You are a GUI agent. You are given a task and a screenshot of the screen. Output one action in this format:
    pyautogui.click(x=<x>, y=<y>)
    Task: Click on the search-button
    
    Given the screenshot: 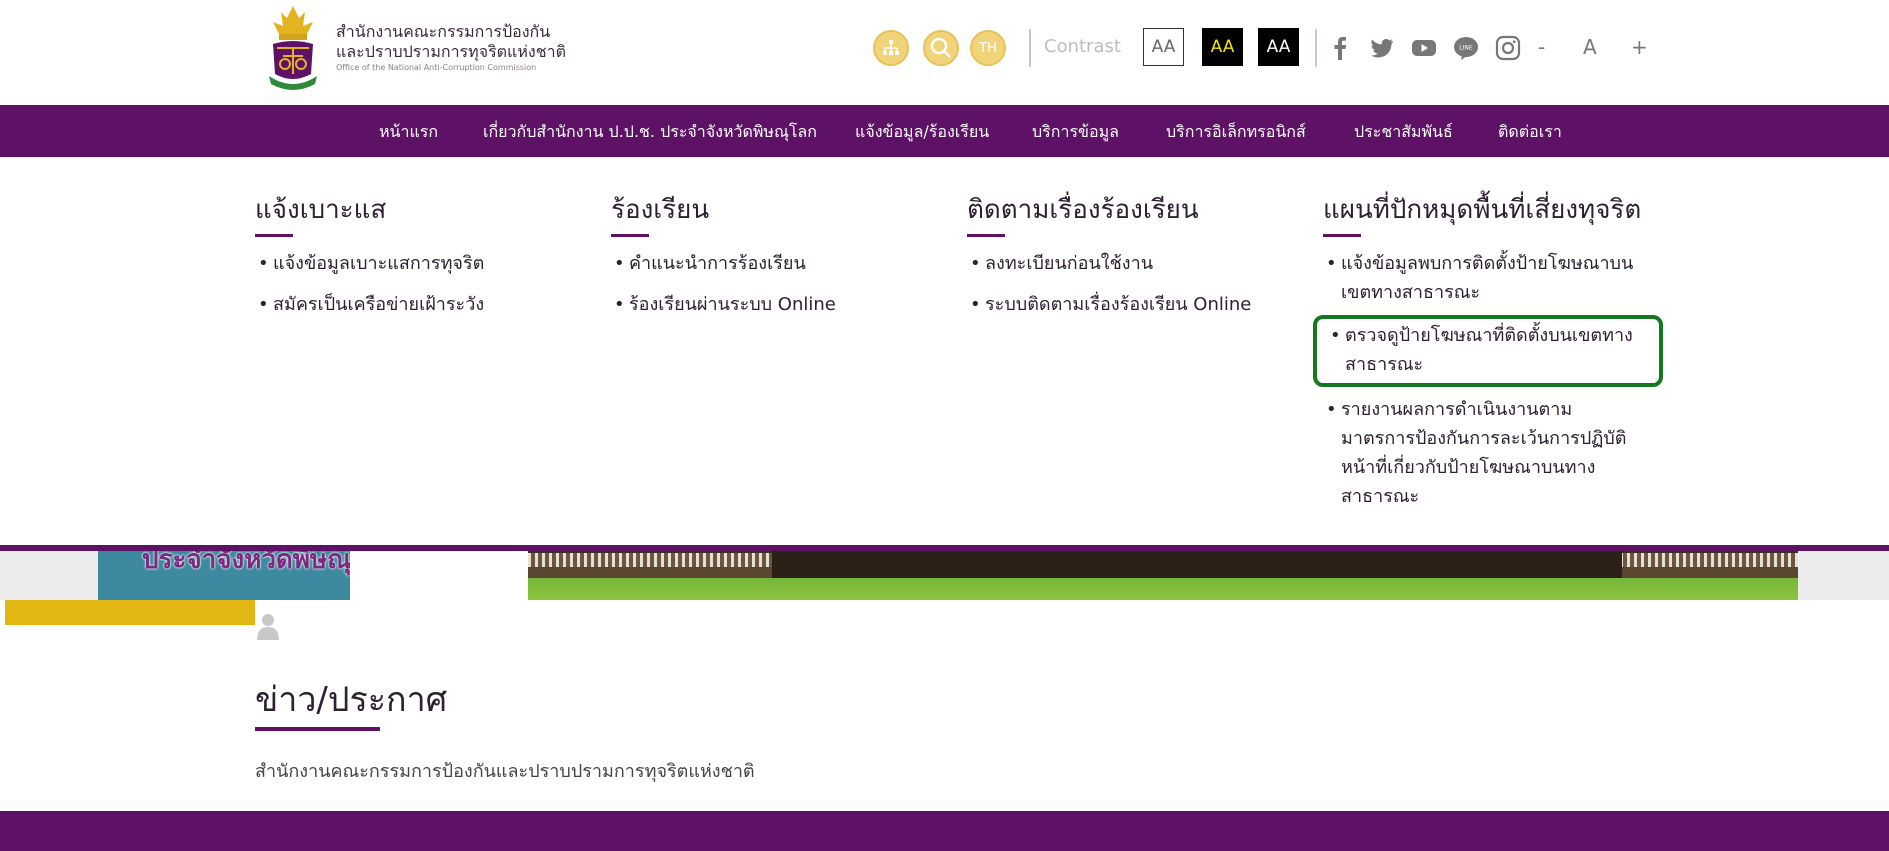 What is the action you would take?
    pyautogui.click(x=941, y=48)
    